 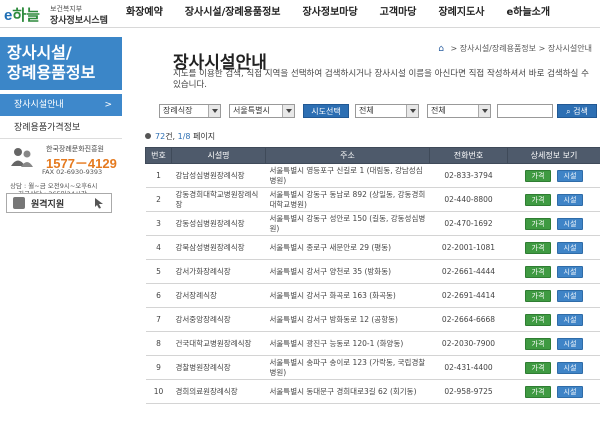 I want to click on facility-address: 서울특별시 강동구 성안로 150 (길동, 강동성심병원), so click(x=347, y=223).